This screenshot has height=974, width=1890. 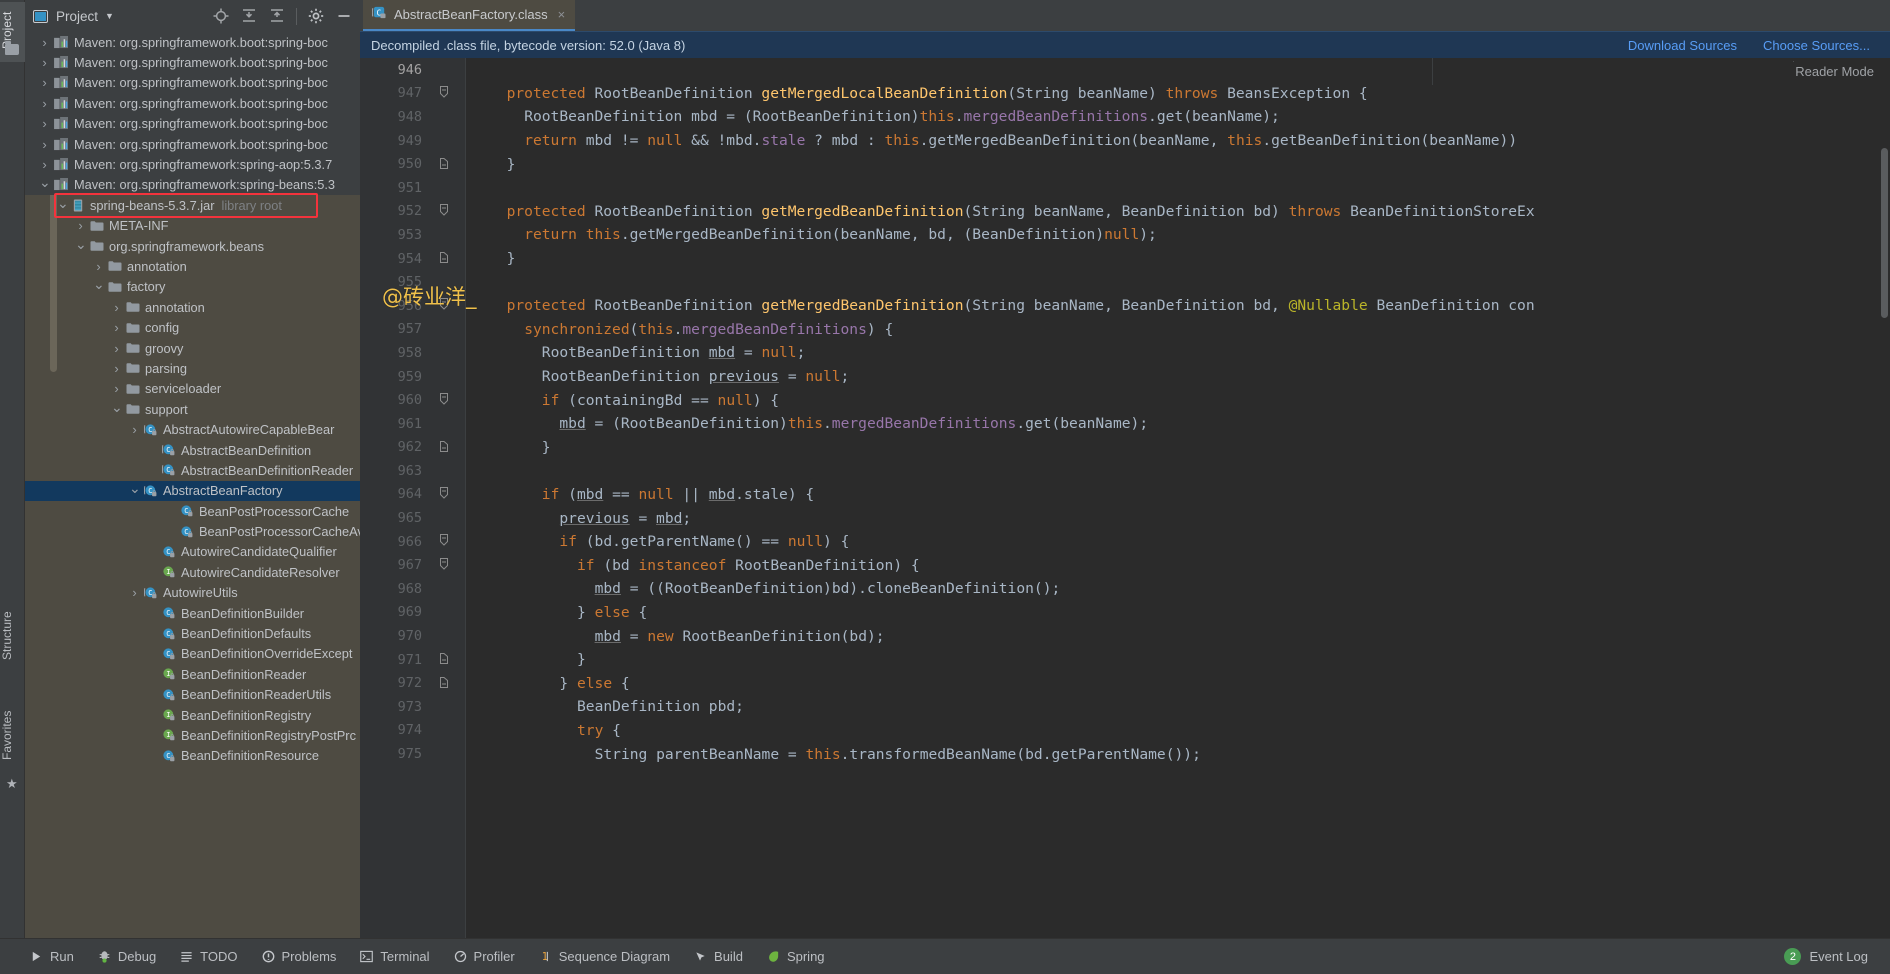 What do you see at coordinates (277, 16) in the screenshot?
I see `collapse-all-icon` at bounding box center [277, 16].